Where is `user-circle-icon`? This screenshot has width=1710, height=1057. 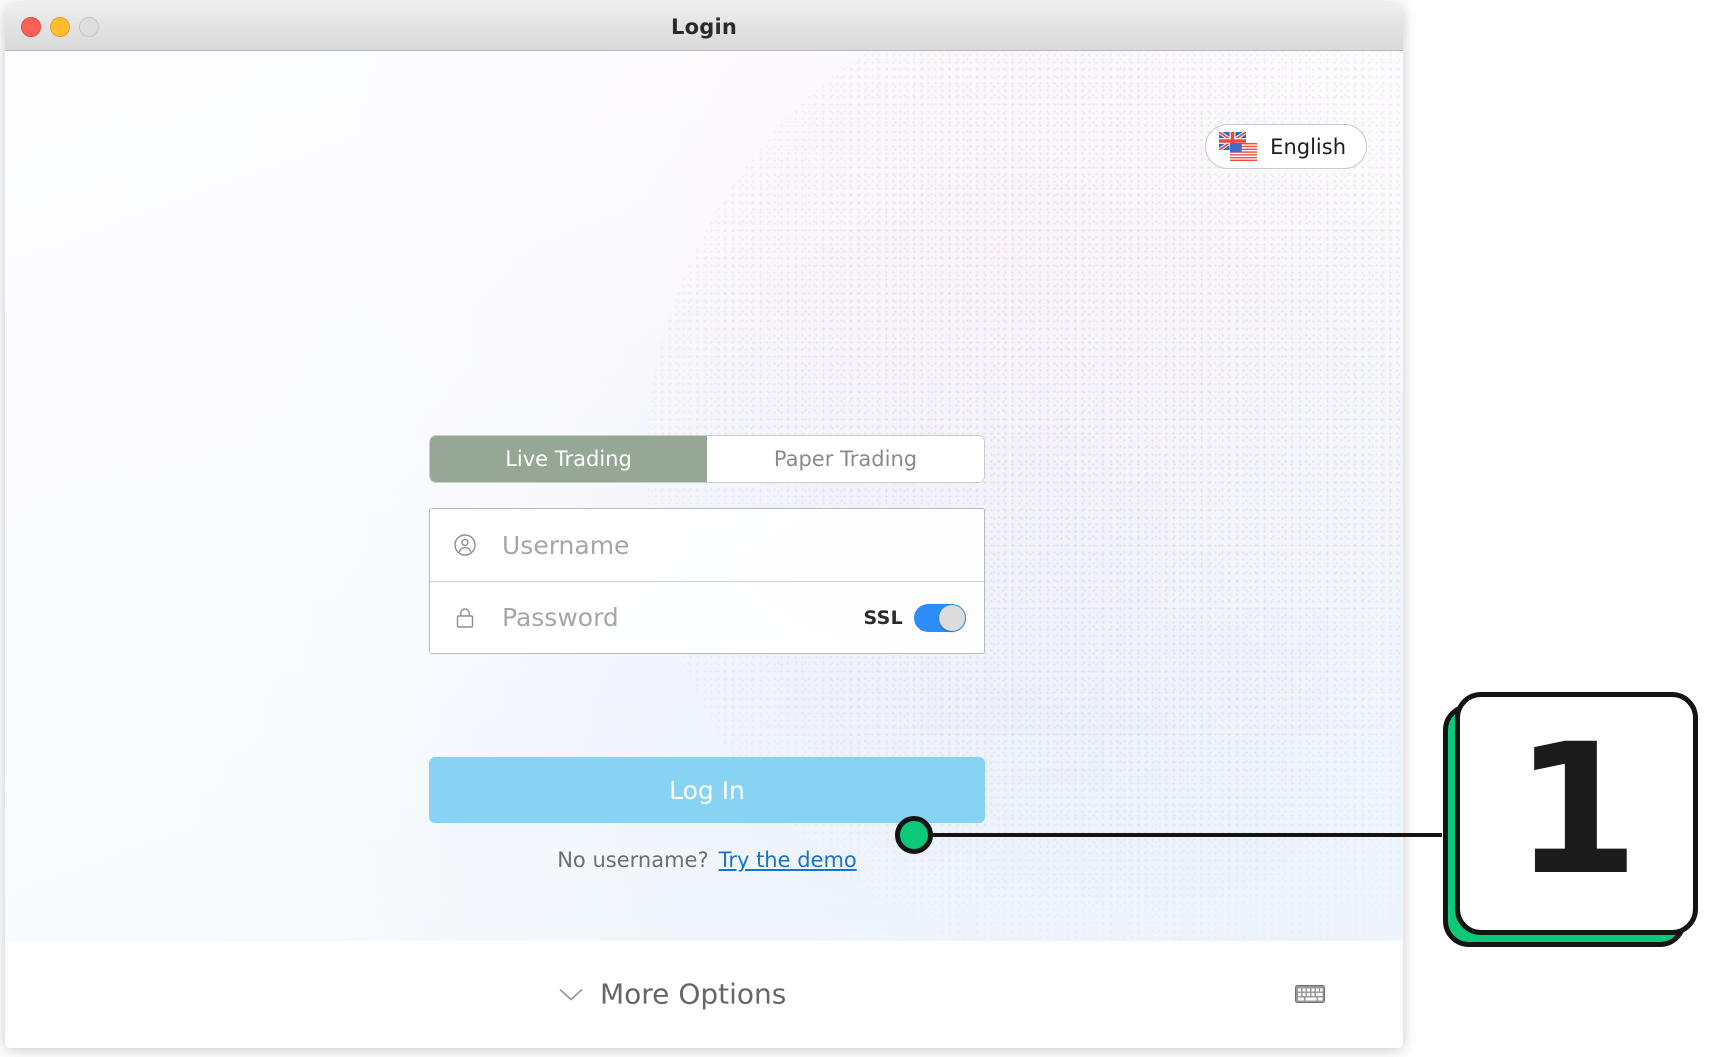 user-circle-icon is located at coordinates (465, 545).